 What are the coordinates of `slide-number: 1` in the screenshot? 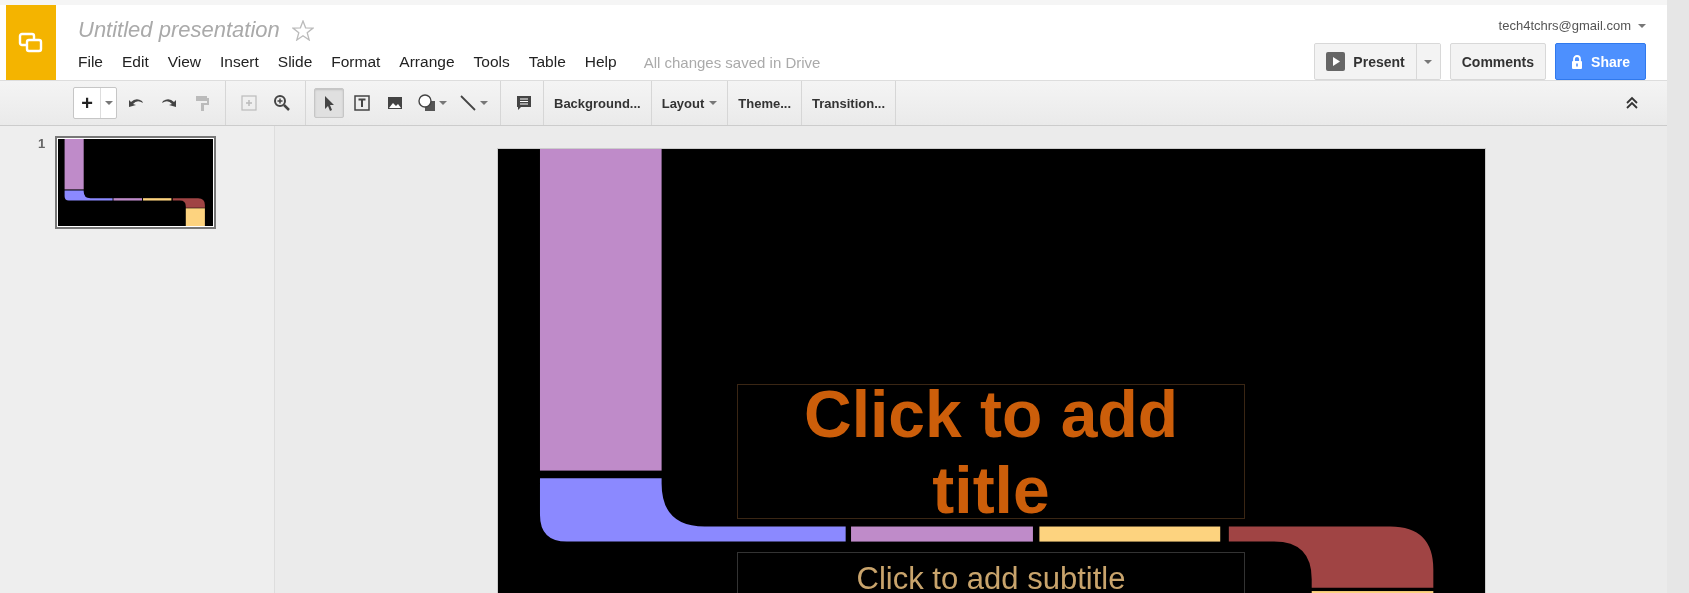 It's located at (42, 144).